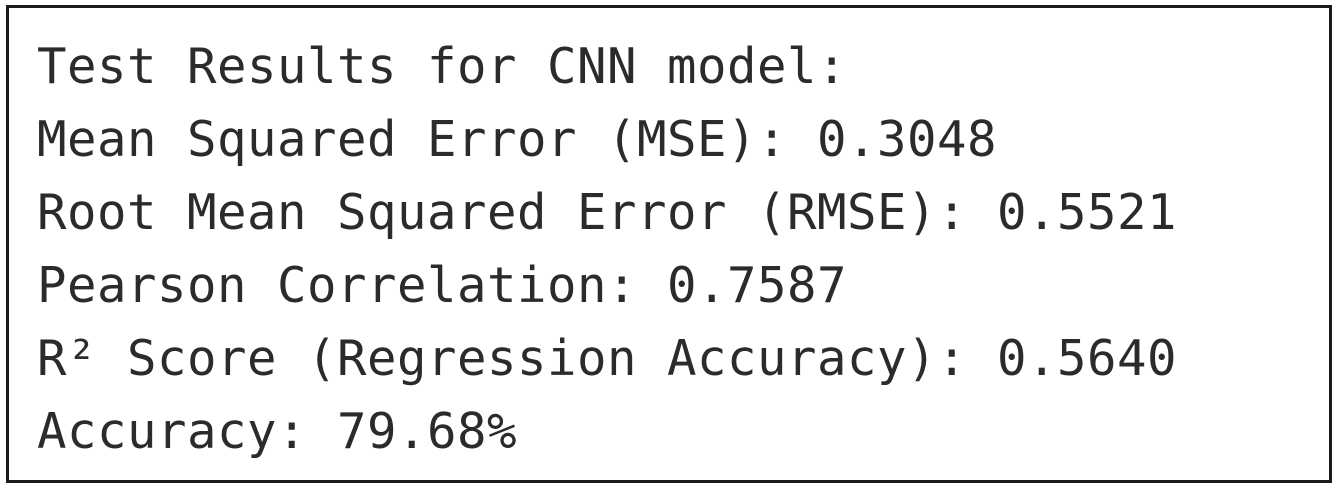  I want to click on pearson-line: Pearson Correlation: 0.7587, so click(442, 285).